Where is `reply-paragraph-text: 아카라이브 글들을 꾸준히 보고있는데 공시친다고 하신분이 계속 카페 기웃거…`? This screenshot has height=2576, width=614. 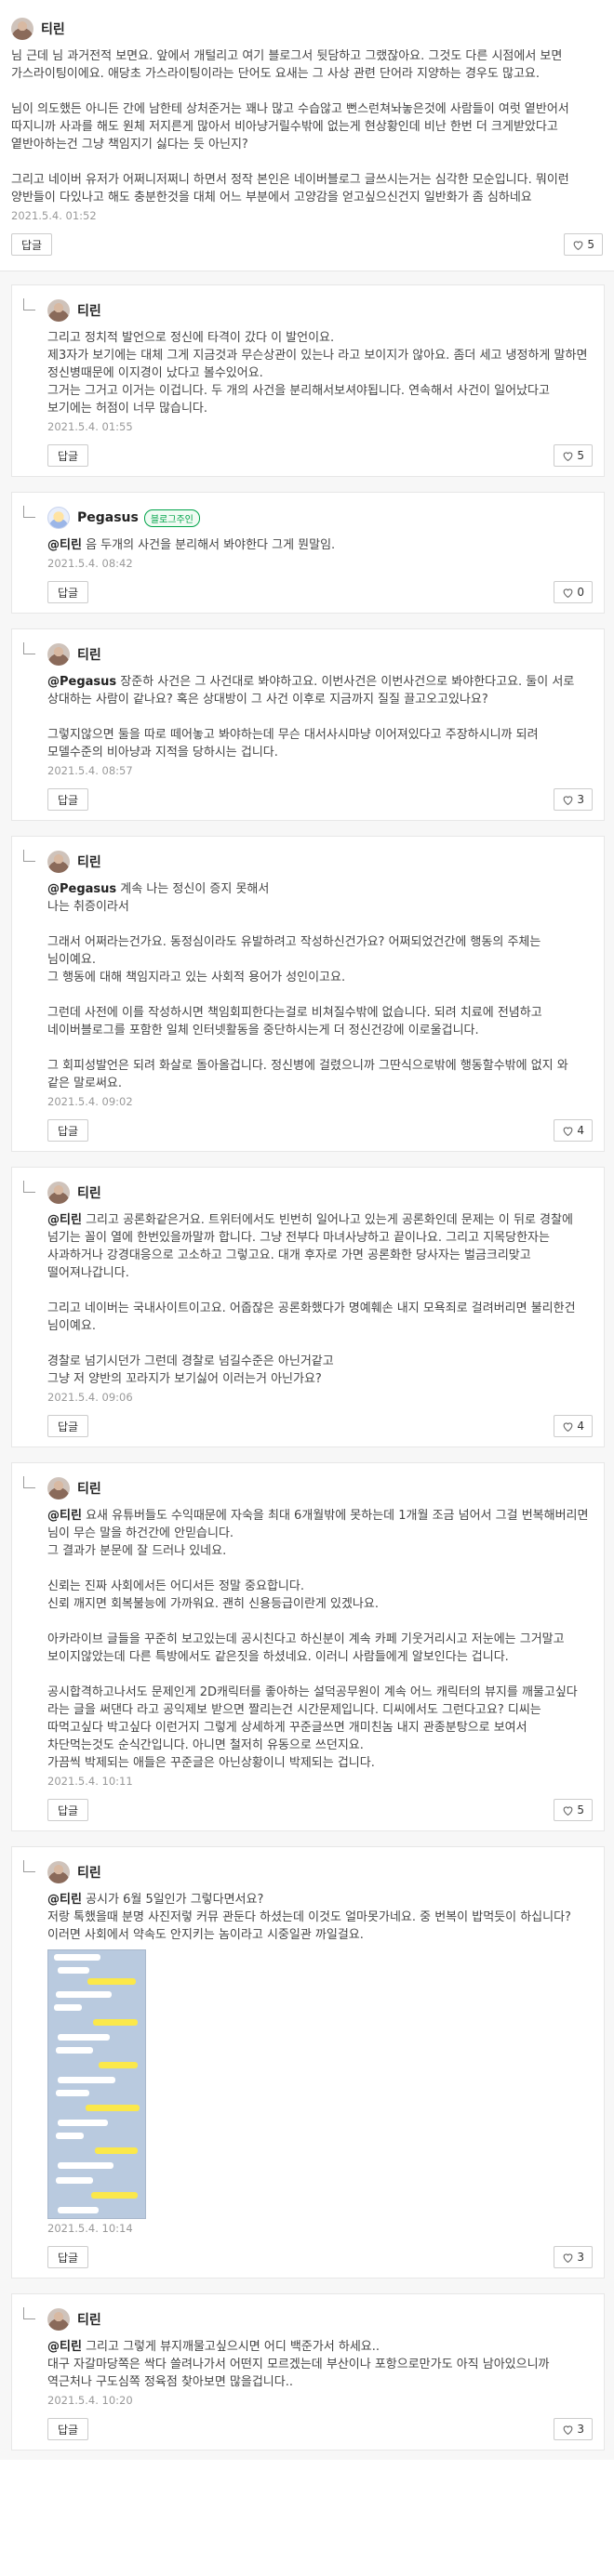 reply-paragraph-text: 아카라이브 글들을 꾸준히 보고있는데 공시친다고 하신분이 계속 카페 기웃거… is located at coordinates (306, 1648).